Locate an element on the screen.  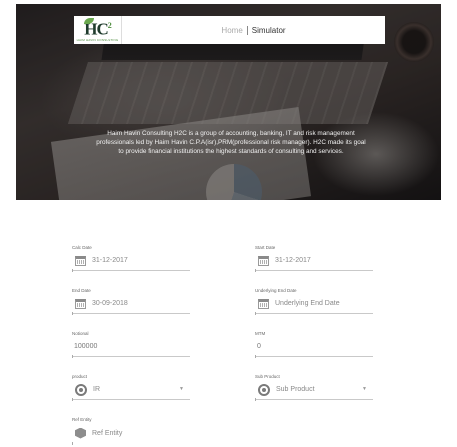
ref-entity-placeholder: Ref Entity is located at coordinates (107, 433).